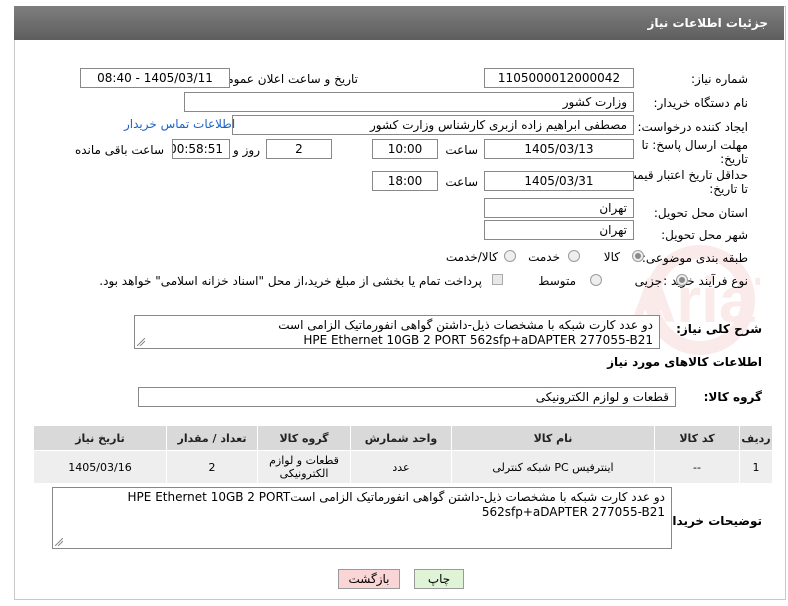  Describe the element at coordinates (100, 438) in the screenshot. I see `col-date-header: تاریخ نیاز` at that location.